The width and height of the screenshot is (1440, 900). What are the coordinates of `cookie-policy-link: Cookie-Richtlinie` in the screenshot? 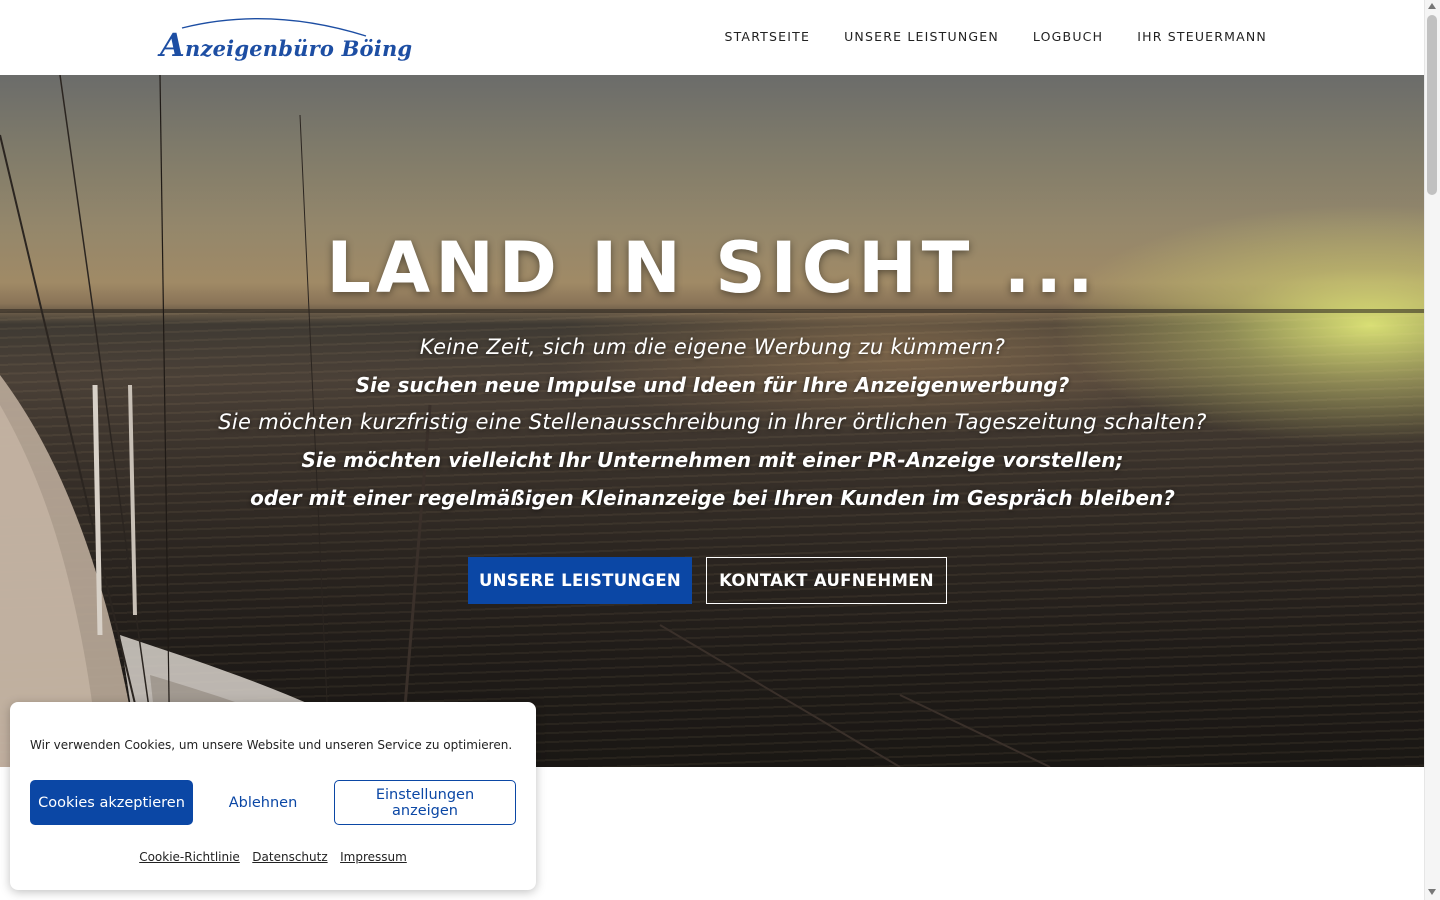 It's located at (189, 857).